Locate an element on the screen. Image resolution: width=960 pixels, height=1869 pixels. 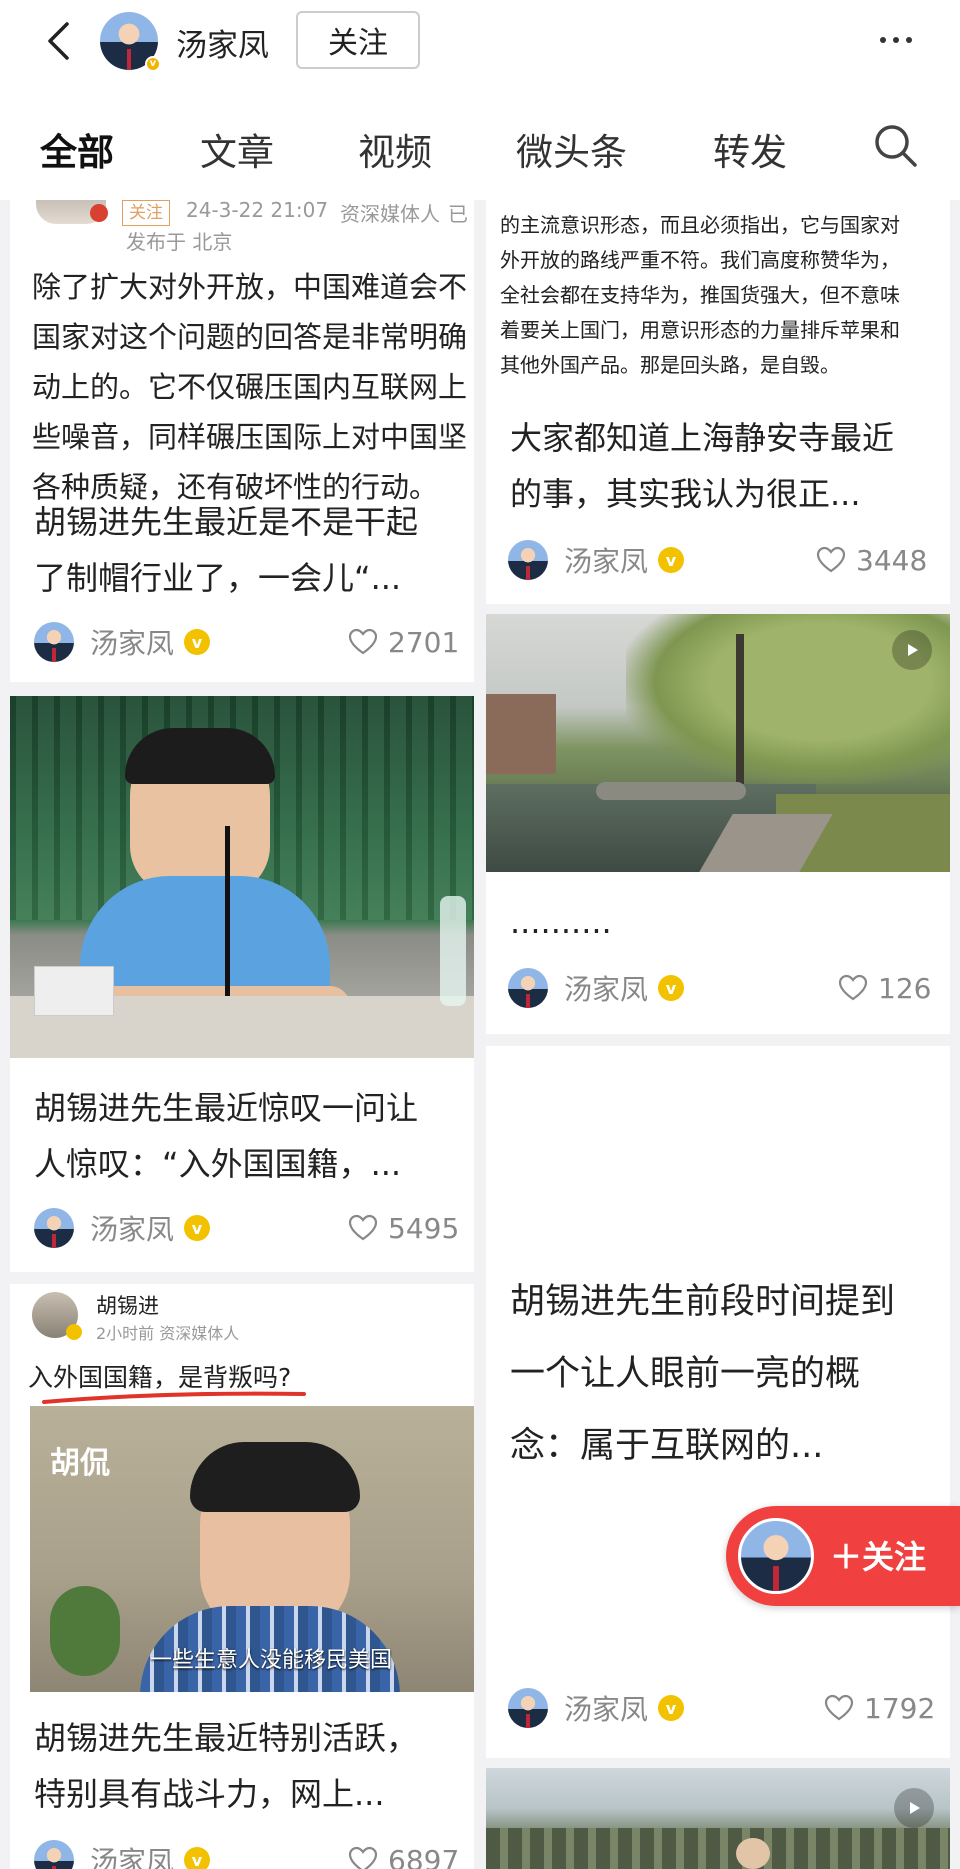
like-count: 5495 is located at coordinates (424, 1228).